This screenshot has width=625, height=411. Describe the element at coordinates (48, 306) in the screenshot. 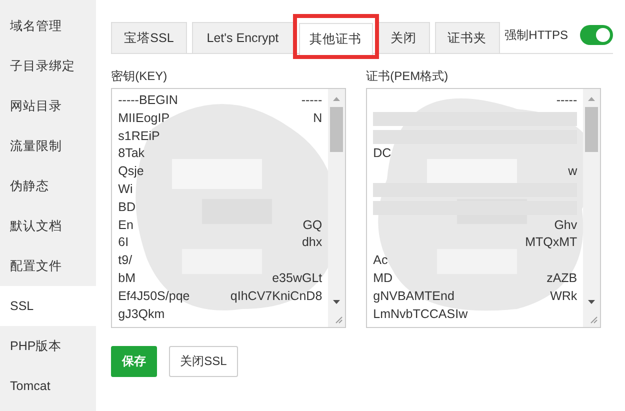

I see `sidebar-item: SSL` at that location.